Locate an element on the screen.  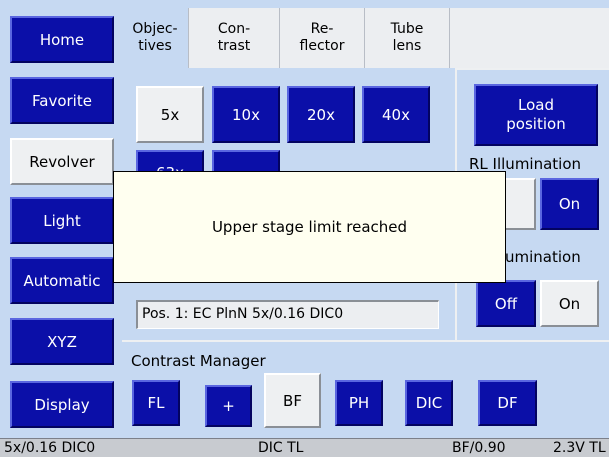
status-contrast: DIC TL is located at coordinates (281, 448).